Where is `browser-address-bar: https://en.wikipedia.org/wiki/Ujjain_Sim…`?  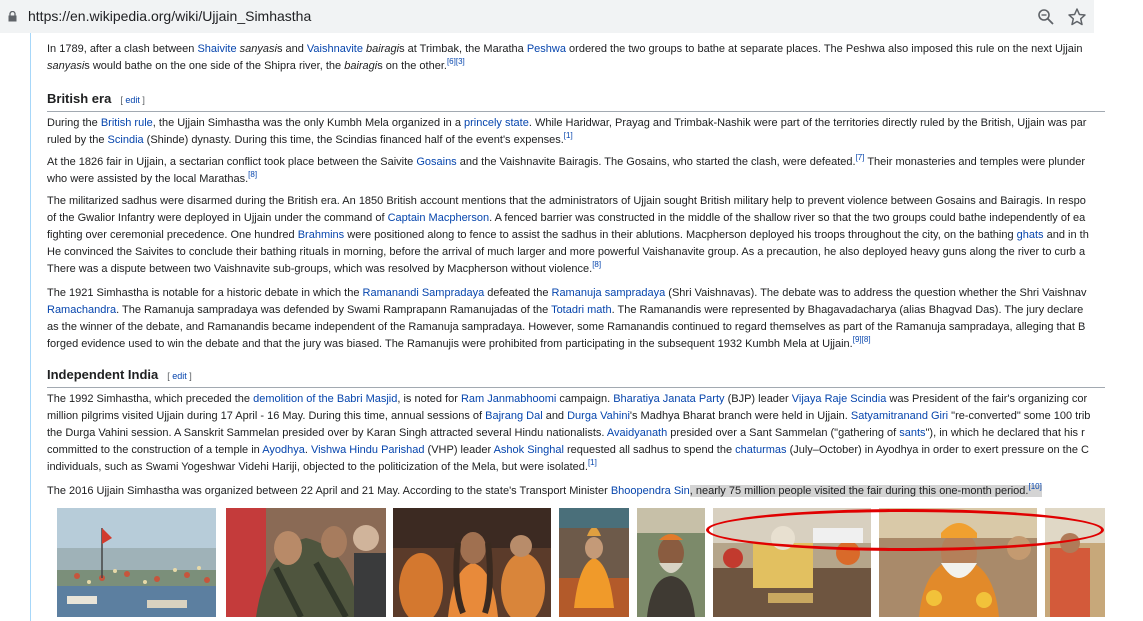 browser-address-bar: https://en.wikipedia.org/wiki/Ujjain_Sim… is located at coordinates (571, 16).